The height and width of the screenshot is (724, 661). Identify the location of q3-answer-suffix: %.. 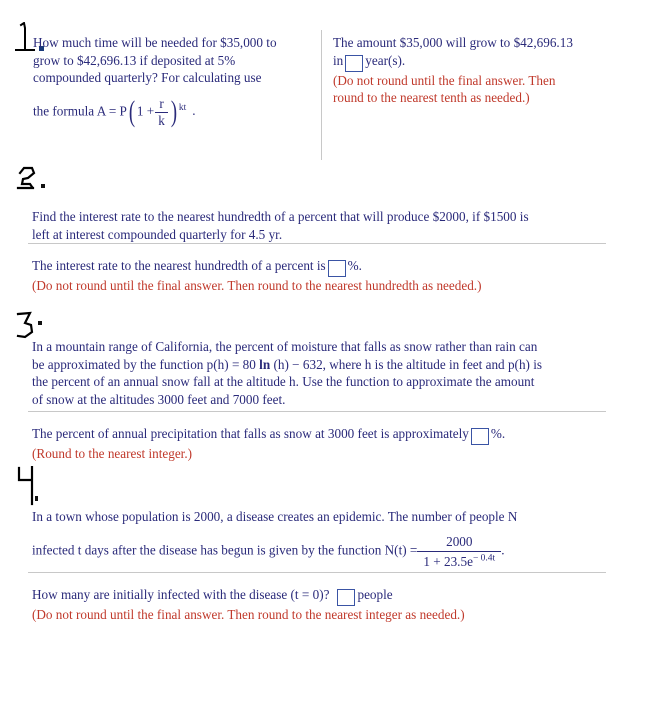
(498, 433).